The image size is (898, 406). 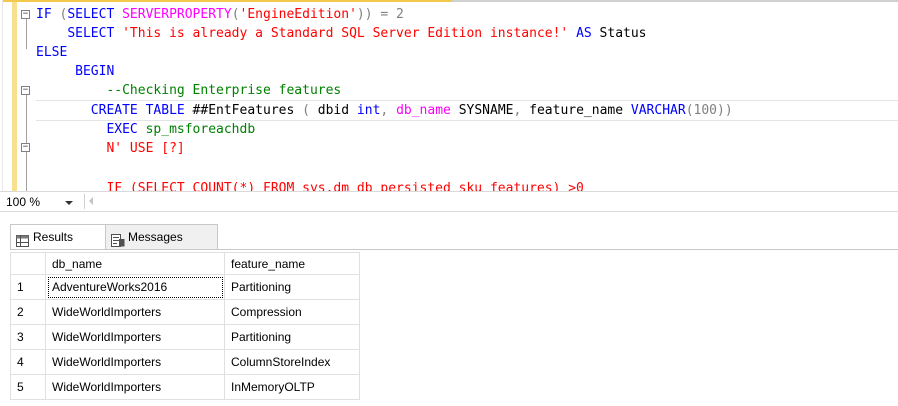 What do you see at coordinates (137, 110) in the screenshot?
I see `code-token: CREATE TABLE` at bounding box center [137, 110].